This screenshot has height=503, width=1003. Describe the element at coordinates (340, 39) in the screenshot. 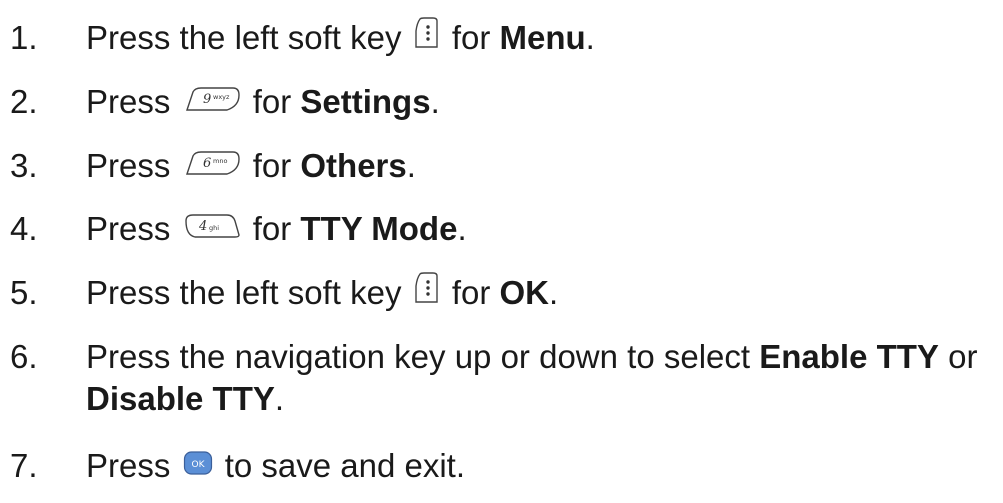

I see `step-text: Press the left soft key for Menu.` at that location.